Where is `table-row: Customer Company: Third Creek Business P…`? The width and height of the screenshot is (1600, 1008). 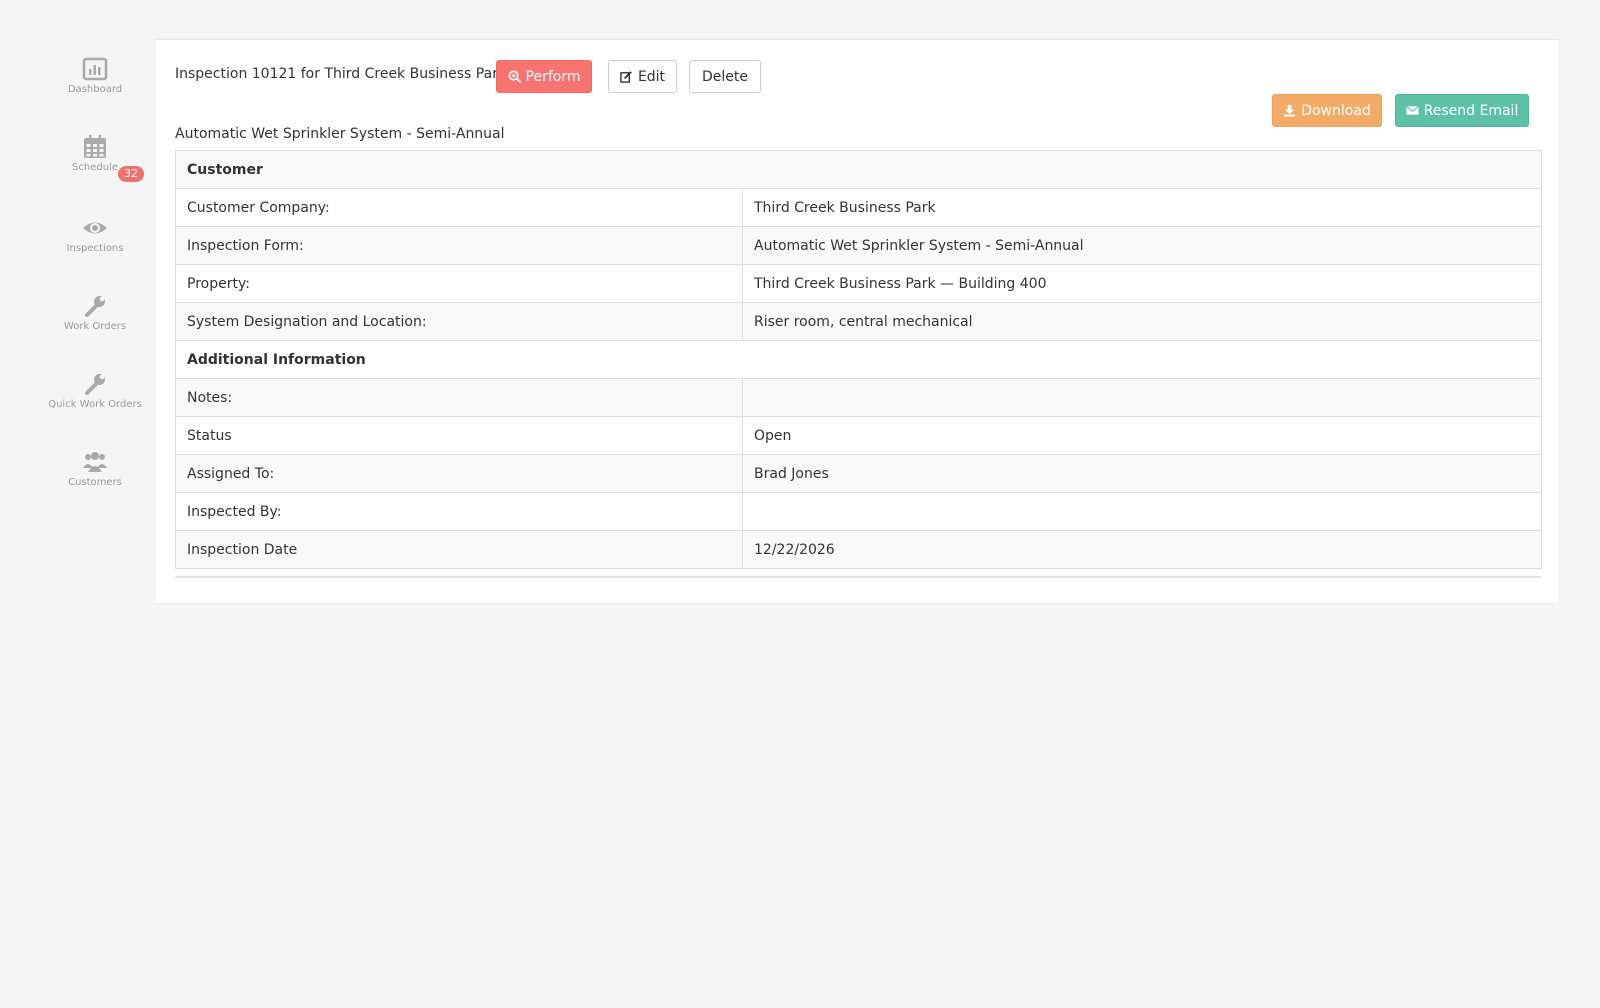
table-row: Customer Company: Third Creek Business P… is located at coordinates (858, 207).